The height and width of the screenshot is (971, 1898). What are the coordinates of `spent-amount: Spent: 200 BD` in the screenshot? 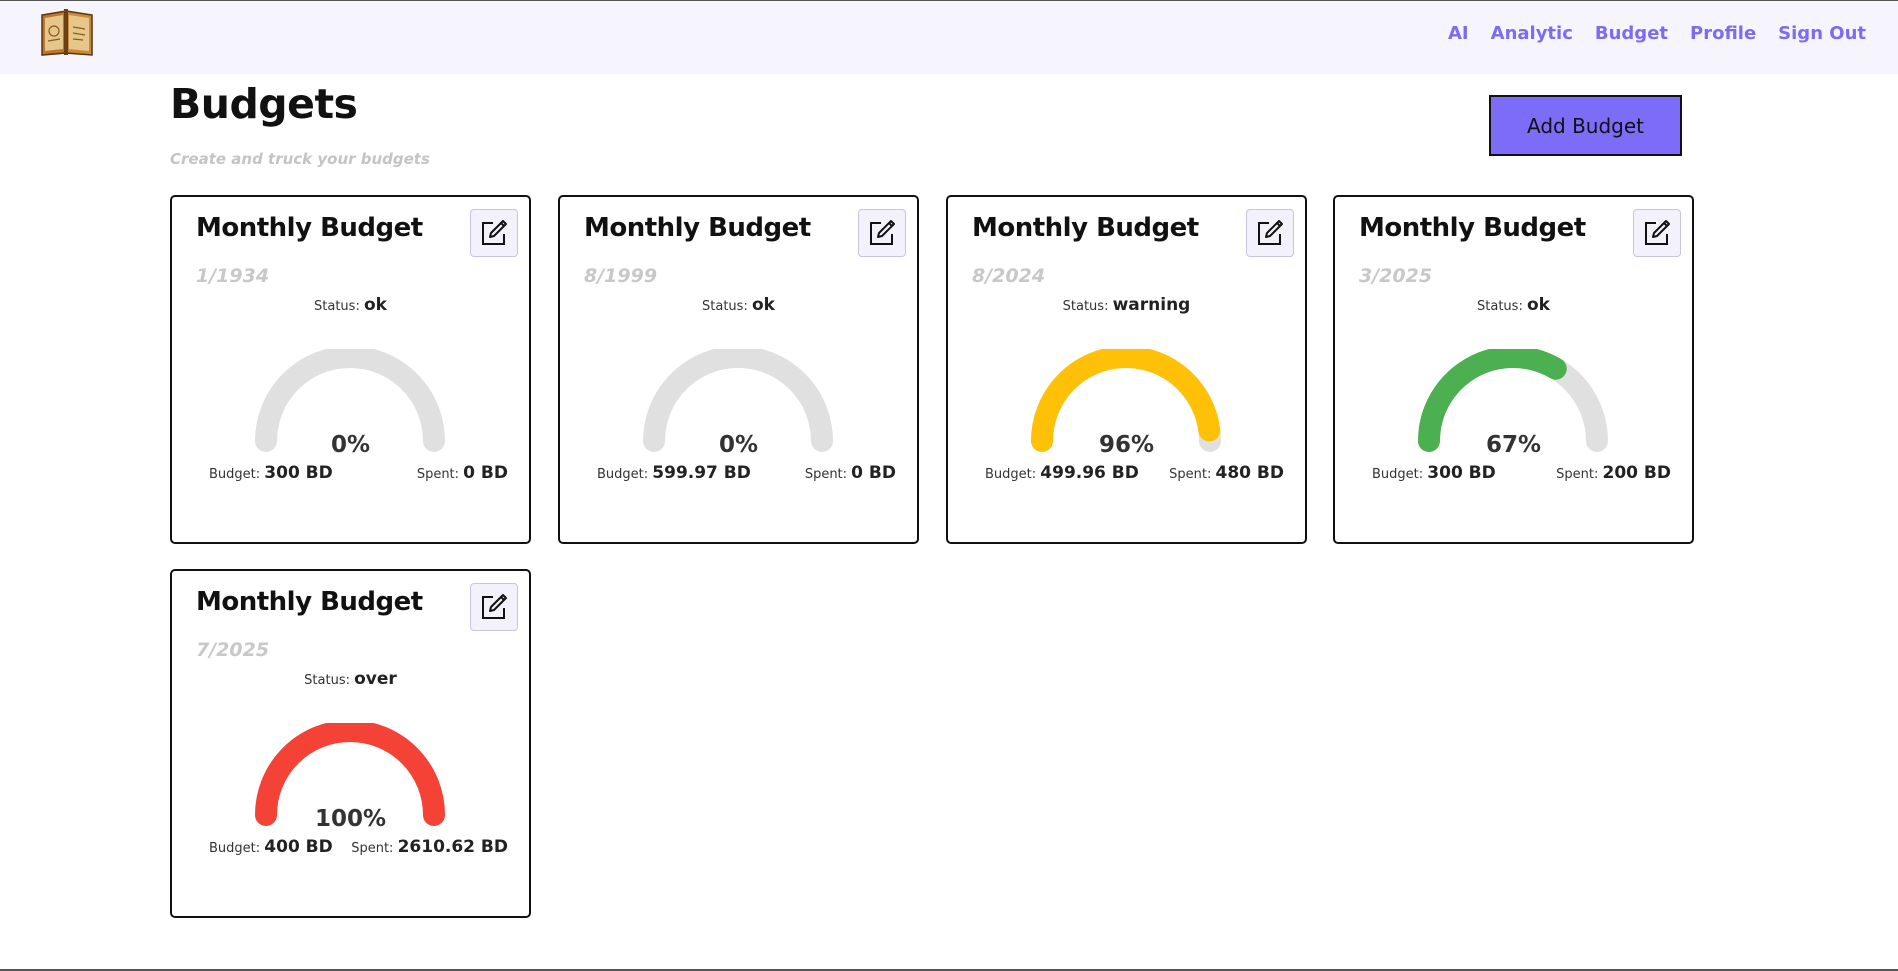 It's located at (1613, 473).